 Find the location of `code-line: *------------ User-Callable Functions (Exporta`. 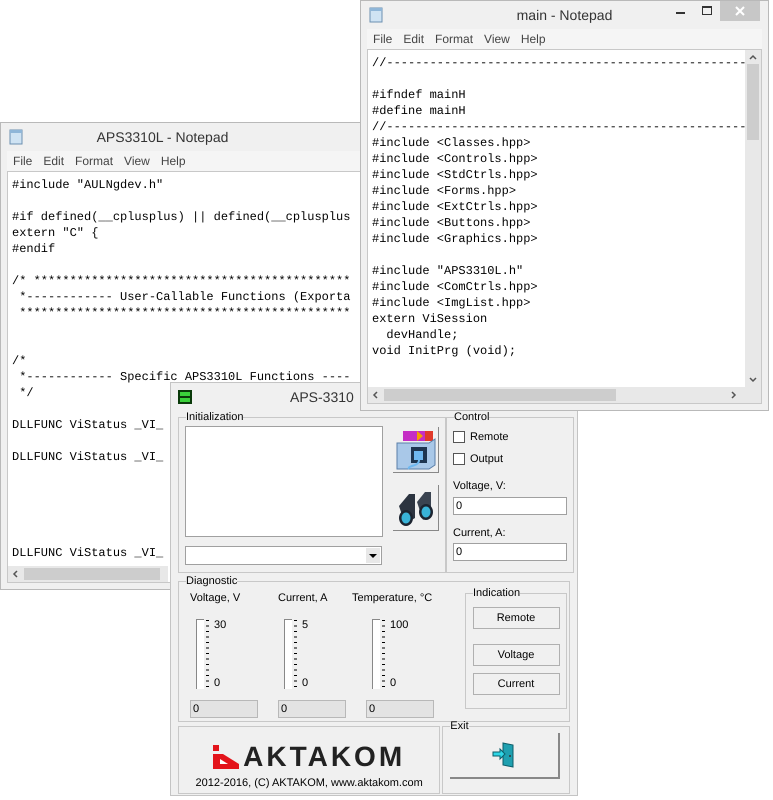

code-line: *------------ User-Callable Functions (Exporta is located at coordinates (184, 297).